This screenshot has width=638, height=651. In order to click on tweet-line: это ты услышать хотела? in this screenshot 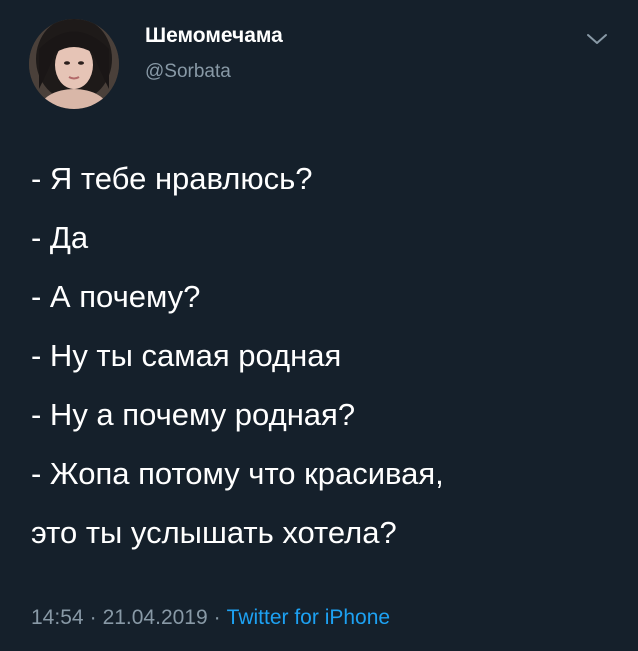, I will do `click(214, 532)`.